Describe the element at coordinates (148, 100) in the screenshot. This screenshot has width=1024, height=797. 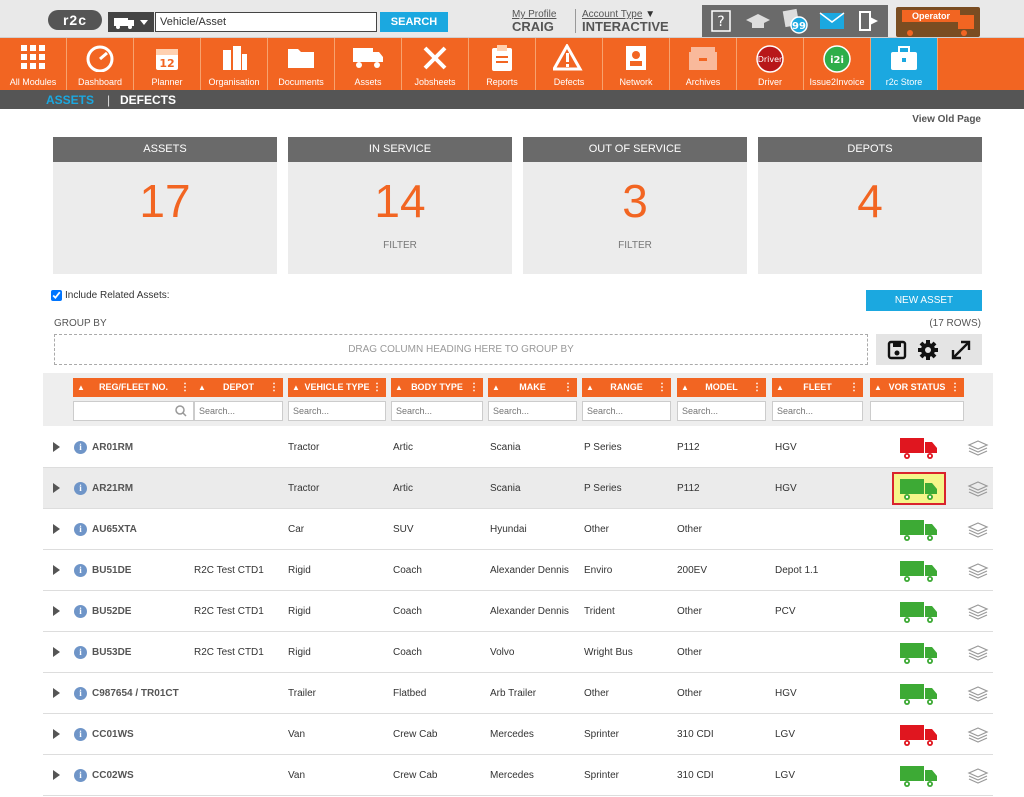
I see `tab-defects: DEFECTS` at that location.